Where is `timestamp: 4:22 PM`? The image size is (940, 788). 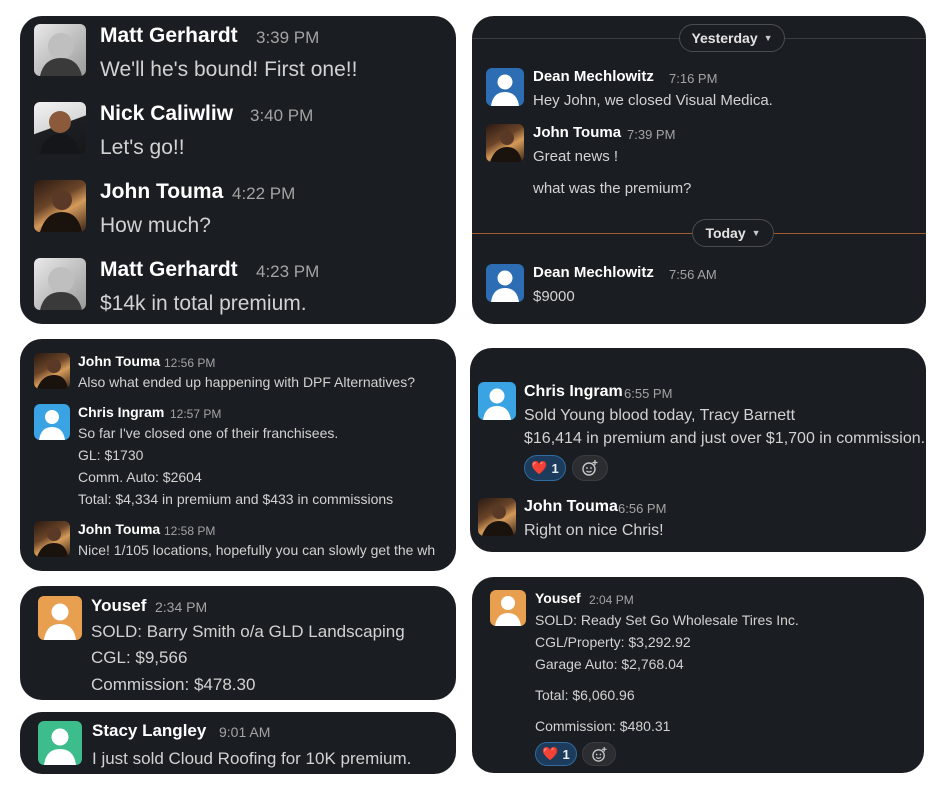 timestamp: 4:22 PM is located at coordinates (263, 194).